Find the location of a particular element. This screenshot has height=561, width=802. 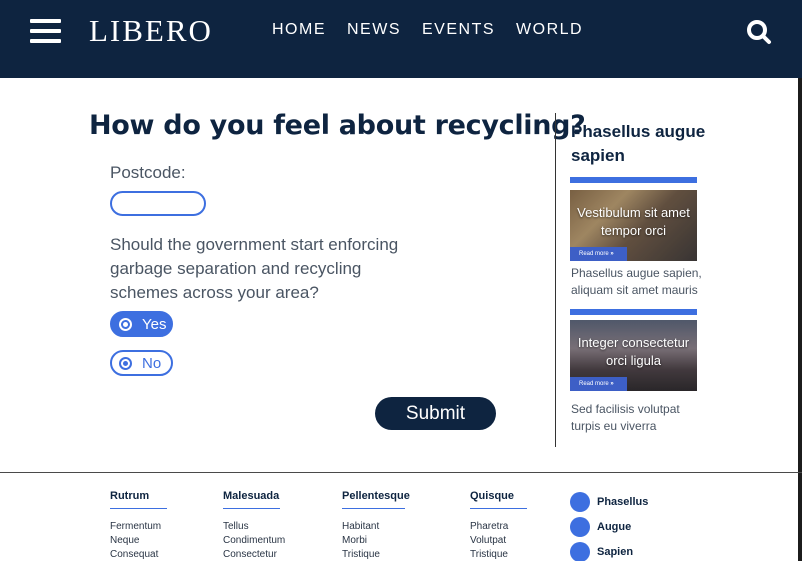

footer-link: Consequat is located at coordinates (138, 554).